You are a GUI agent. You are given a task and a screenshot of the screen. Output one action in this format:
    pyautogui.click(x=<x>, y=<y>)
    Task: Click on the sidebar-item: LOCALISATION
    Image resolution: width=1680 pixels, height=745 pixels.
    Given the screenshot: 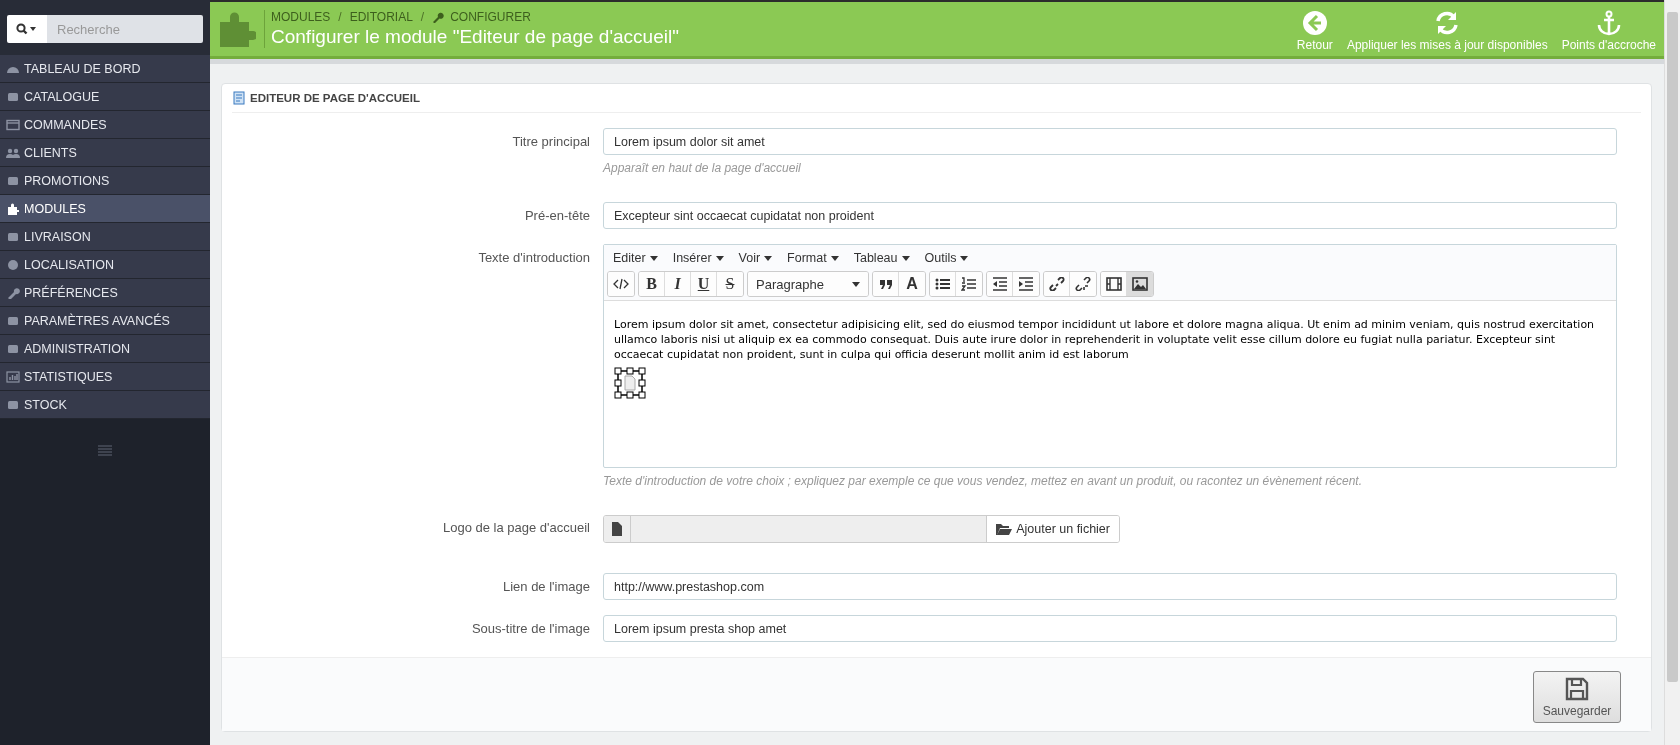 What is the action you would take?
    pyautogui.click(x=105, y=265)
    